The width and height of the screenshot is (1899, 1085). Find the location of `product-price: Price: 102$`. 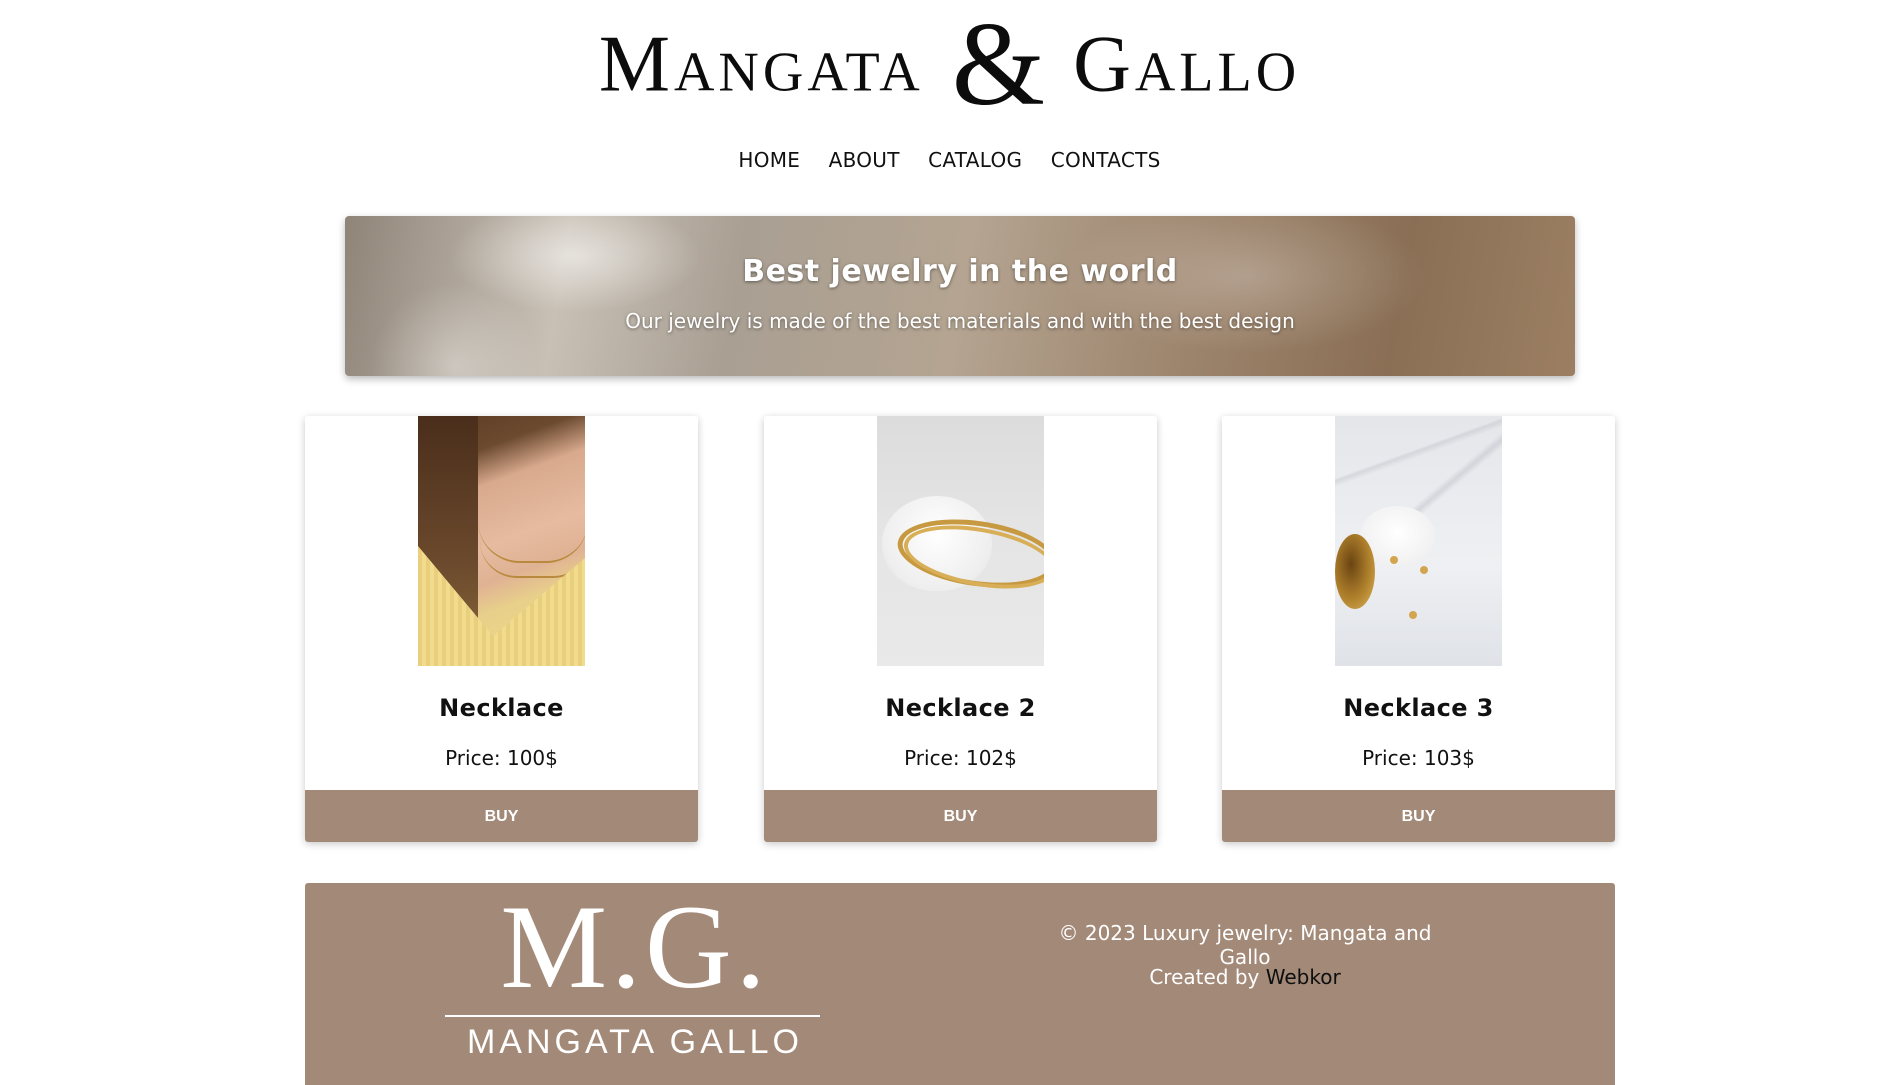

product-price: Price: 102$ is located at coordinates (960, 758).